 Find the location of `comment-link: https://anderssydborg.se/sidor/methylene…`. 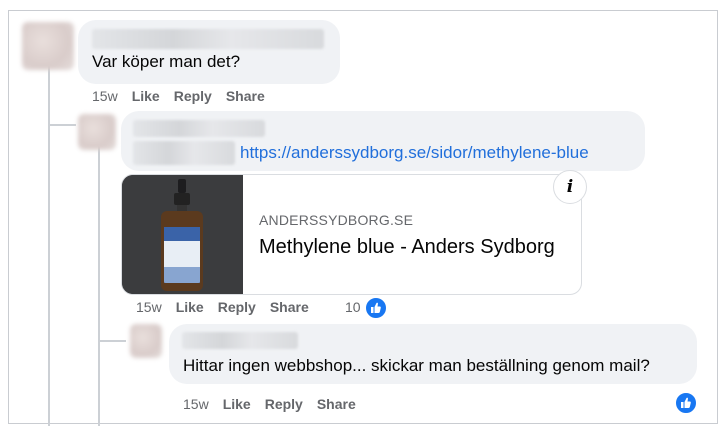

comment-link: https://anderssydborg.se/sidor/methylene… is located at coordinates (414, 153).